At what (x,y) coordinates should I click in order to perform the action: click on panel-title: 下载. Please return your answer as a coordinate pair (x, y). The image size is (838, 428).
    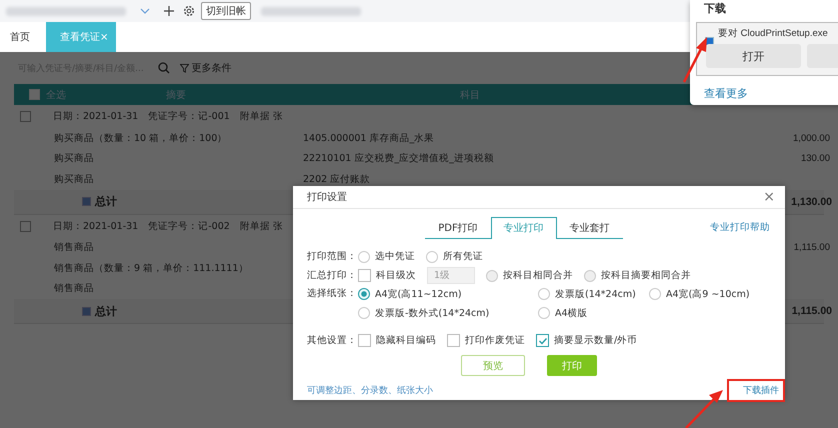
    Looking at the image, I should click on (715, 8).